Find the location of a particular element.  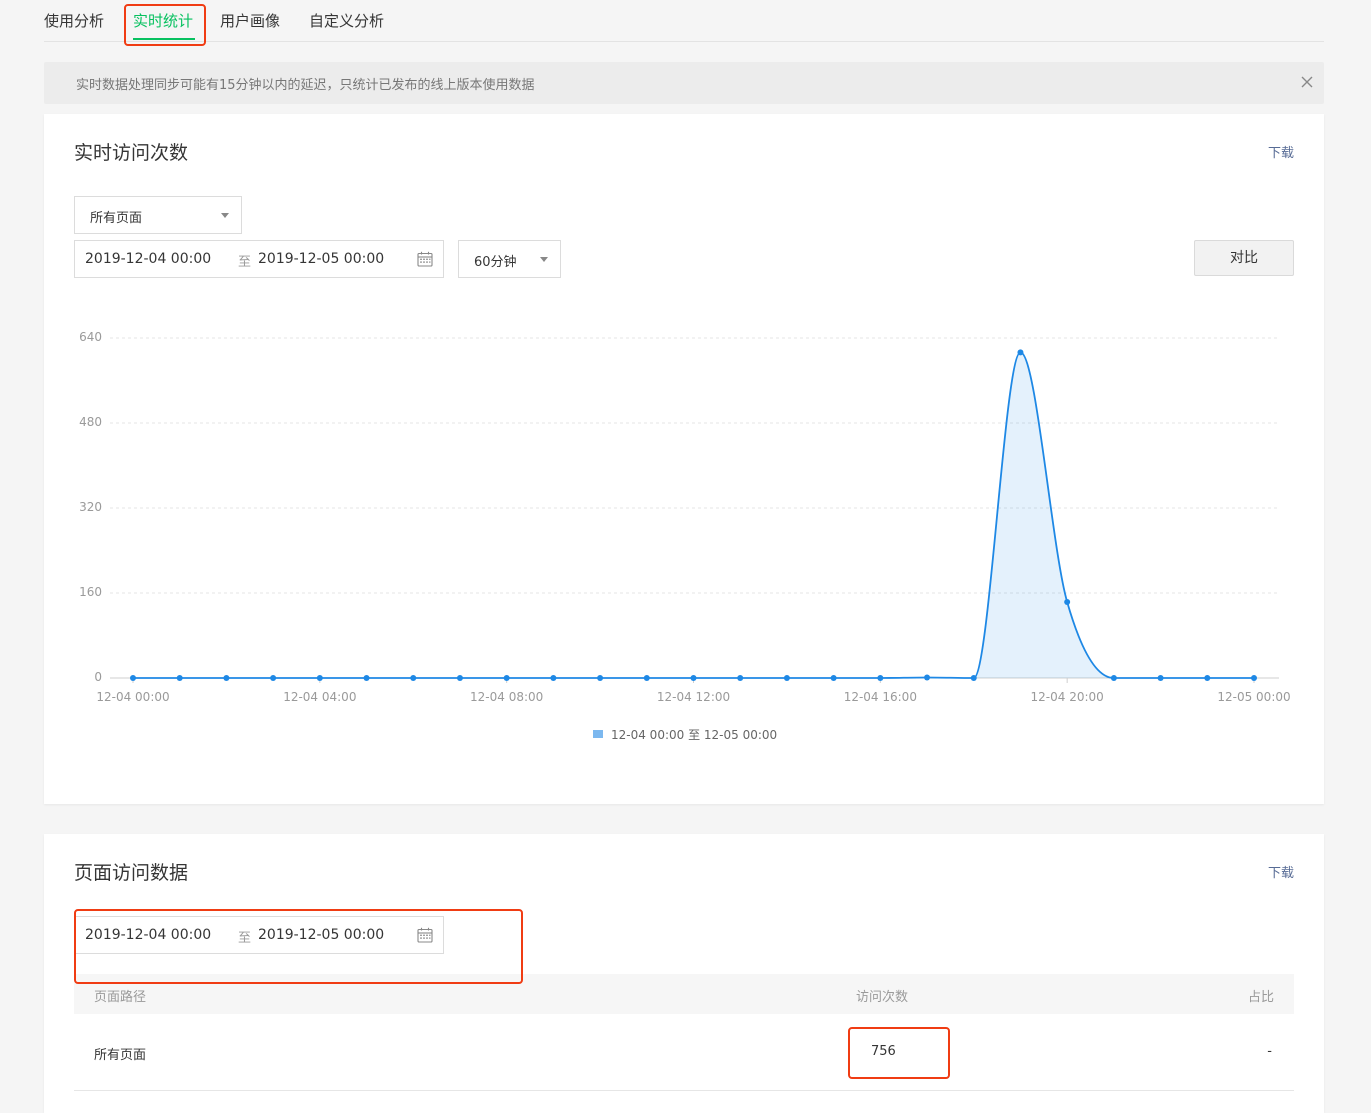

x-tick-label: 12-04 08:00 is located at coordinates (507, 697).